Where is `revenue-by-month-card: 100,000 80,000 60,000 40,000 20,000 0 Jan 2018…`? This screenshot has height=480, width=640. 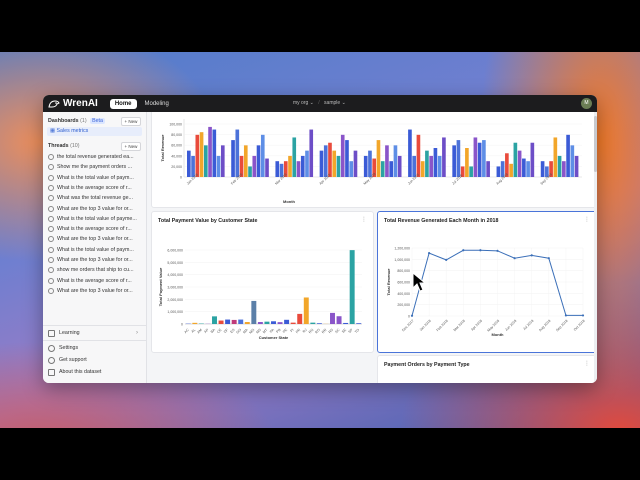
revenue-by-month-card: 100,000 80,000 60,000 40,000 20,000 0 Jan 2018… is located at coordinates (374, 160).